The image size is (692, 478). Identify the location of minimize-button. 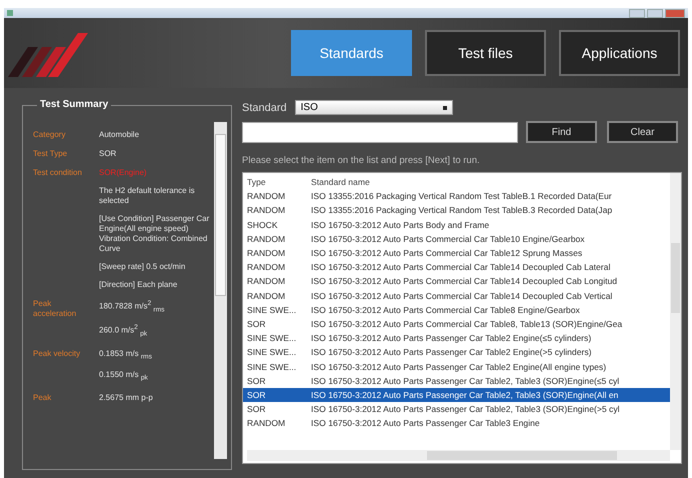
(637, 13).